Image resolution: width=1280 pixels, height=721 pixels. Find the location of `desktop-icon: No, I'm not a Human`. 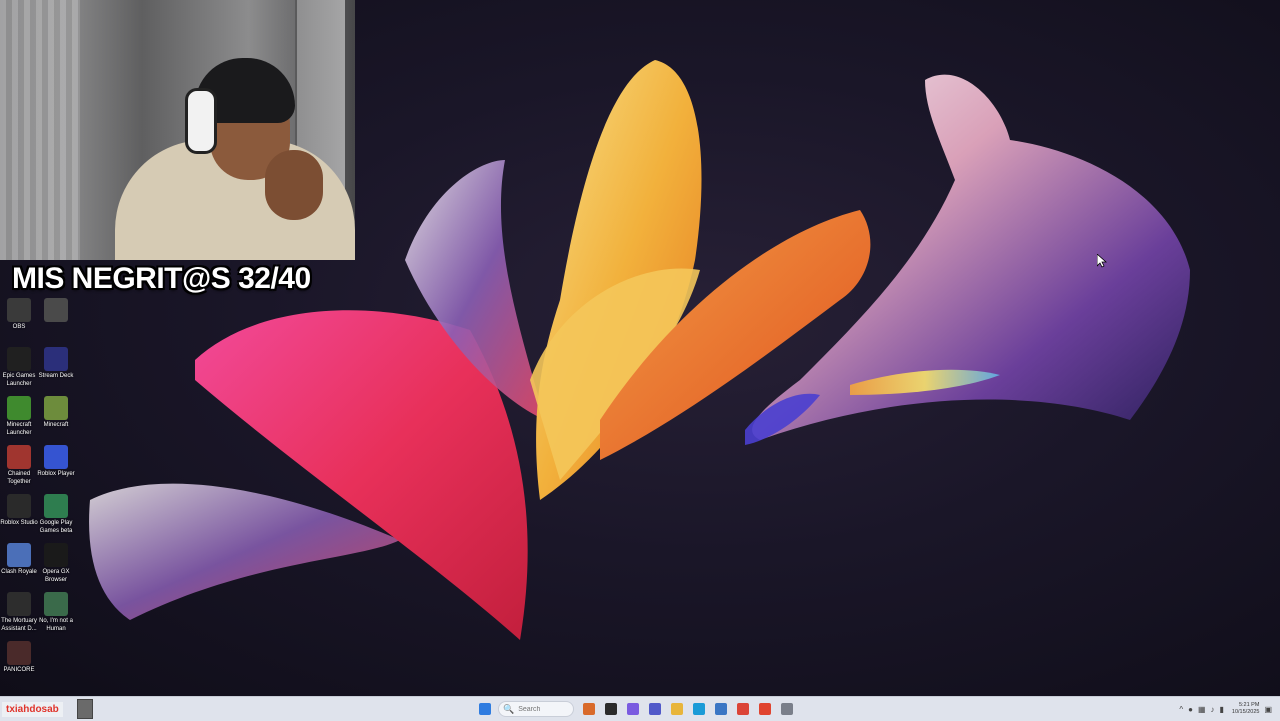

desktop-icon: No, I'm not a Human is located at coordinates (56, 612).